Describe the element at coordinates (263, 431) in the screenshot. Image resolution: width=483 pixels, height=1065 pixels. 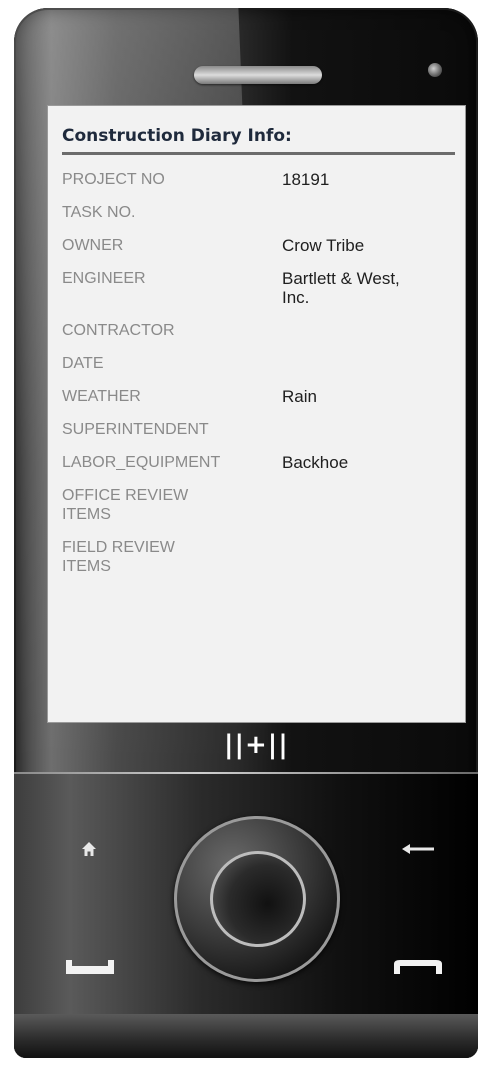
I see `field-row-superintendent: SUPERINTENDENT` at that location.